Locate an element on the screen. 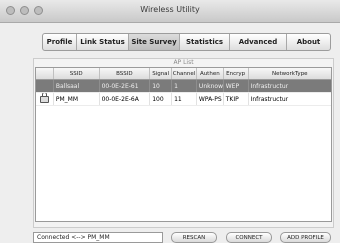  tab-advanced: Advanced is located at coordinates (258, 42).